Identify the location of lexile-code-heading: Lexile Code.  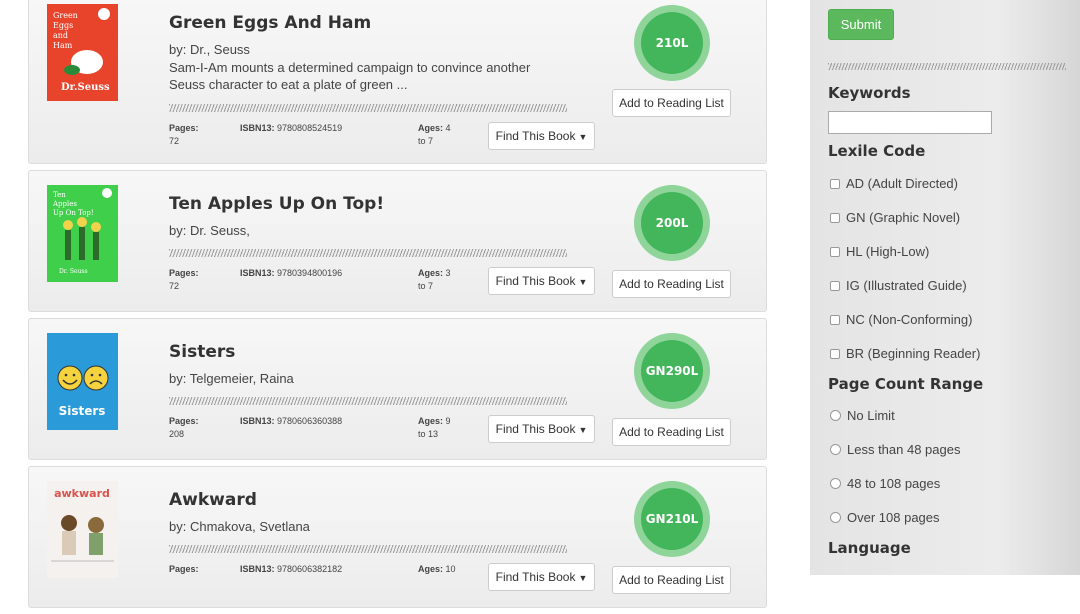
(877, 151).